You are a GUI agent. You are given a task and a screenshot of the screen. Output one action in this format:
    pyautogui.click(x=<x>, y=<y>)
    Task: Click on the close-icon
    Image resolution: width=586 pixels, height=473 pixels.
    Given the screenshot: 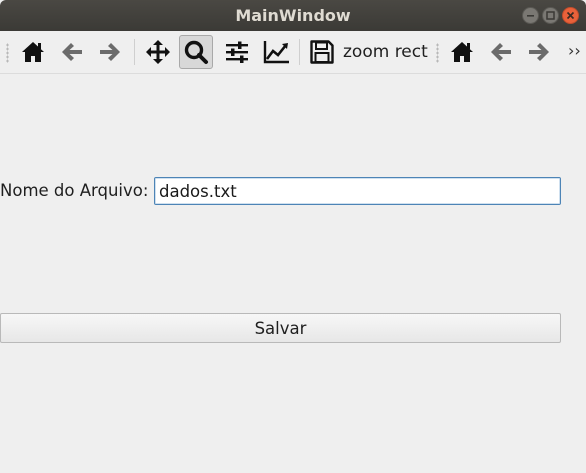 What is the action you would take?
    pyautogui.click(x=570, y=15)
    